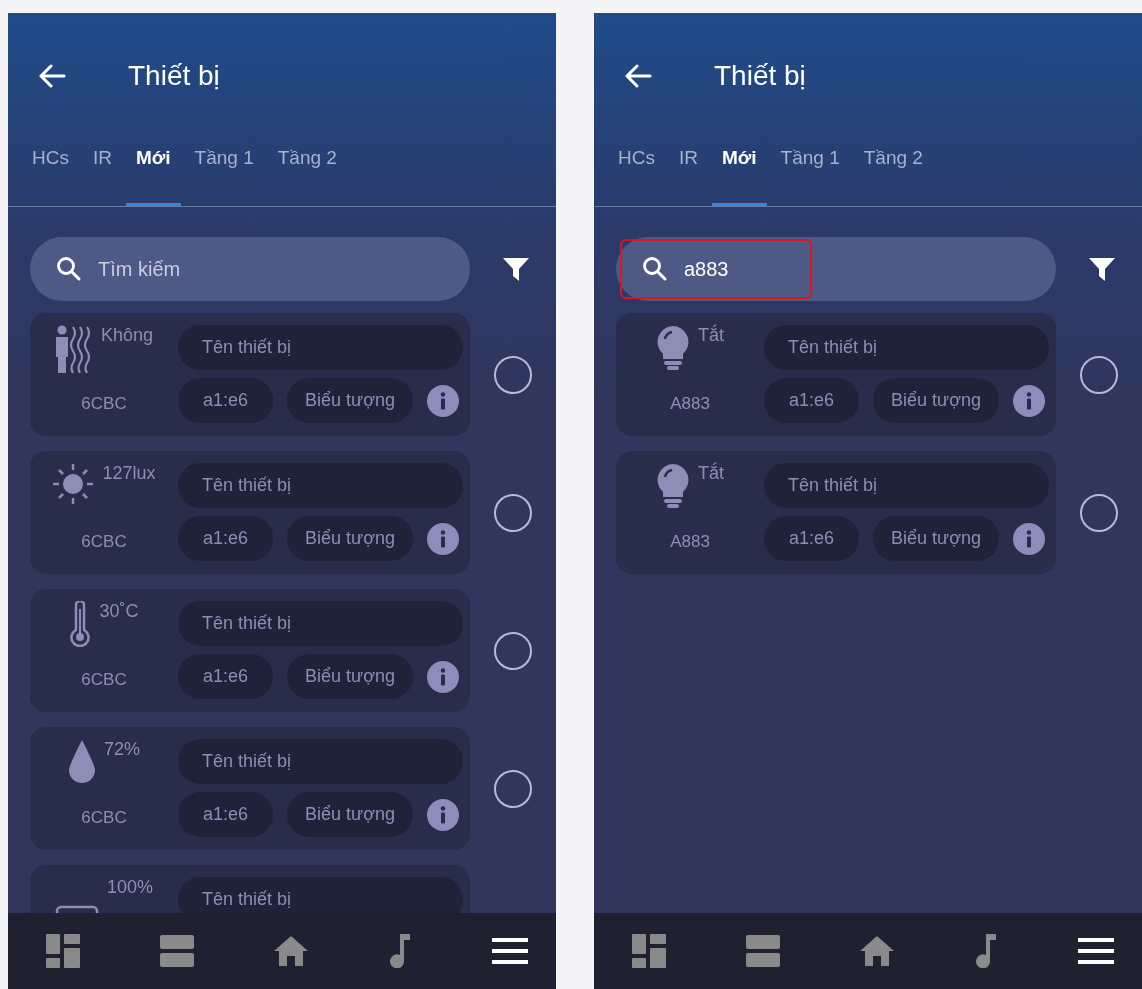 Image resolution: width=1142 pixels, height=989 pixels. What do you see at coordinates (129, 473) in the screenshot?
I see `sensor-reading: 127lux` at bounding box center [129, 473].